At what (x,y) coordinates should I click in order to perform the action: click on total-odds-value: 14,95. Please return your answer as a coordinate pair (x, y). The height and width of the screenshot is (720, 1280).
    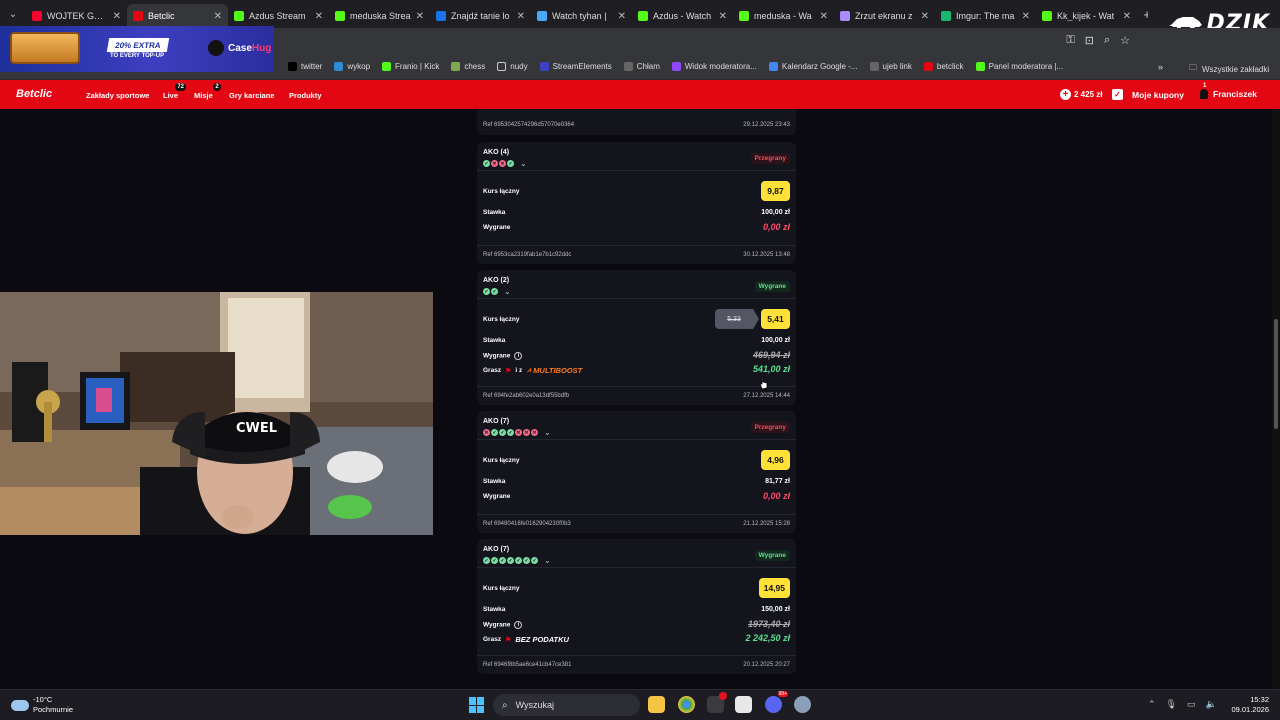
    Looking at the image, I should click on (774, 588).